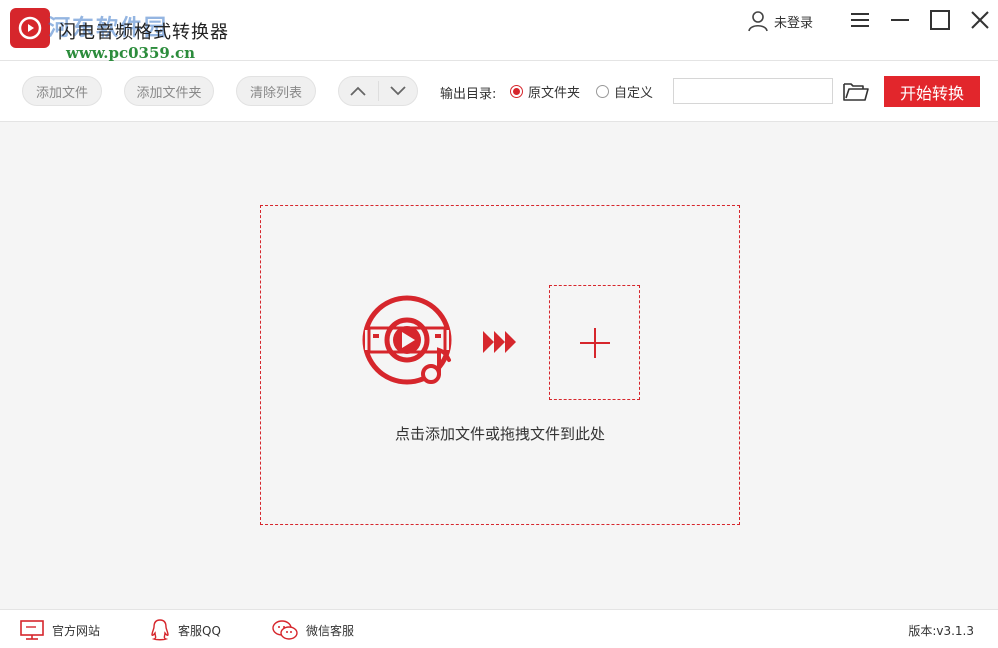 This screenshot has width=998, height=648. I want to click on service-wechat-label: 微信客服, so click(330, 630).